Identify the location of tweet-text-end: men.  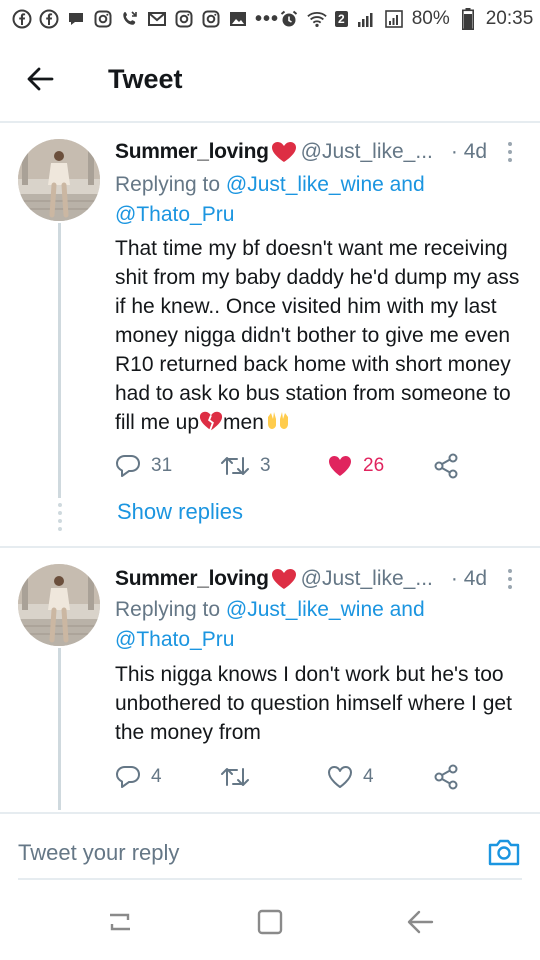
(243, 422).